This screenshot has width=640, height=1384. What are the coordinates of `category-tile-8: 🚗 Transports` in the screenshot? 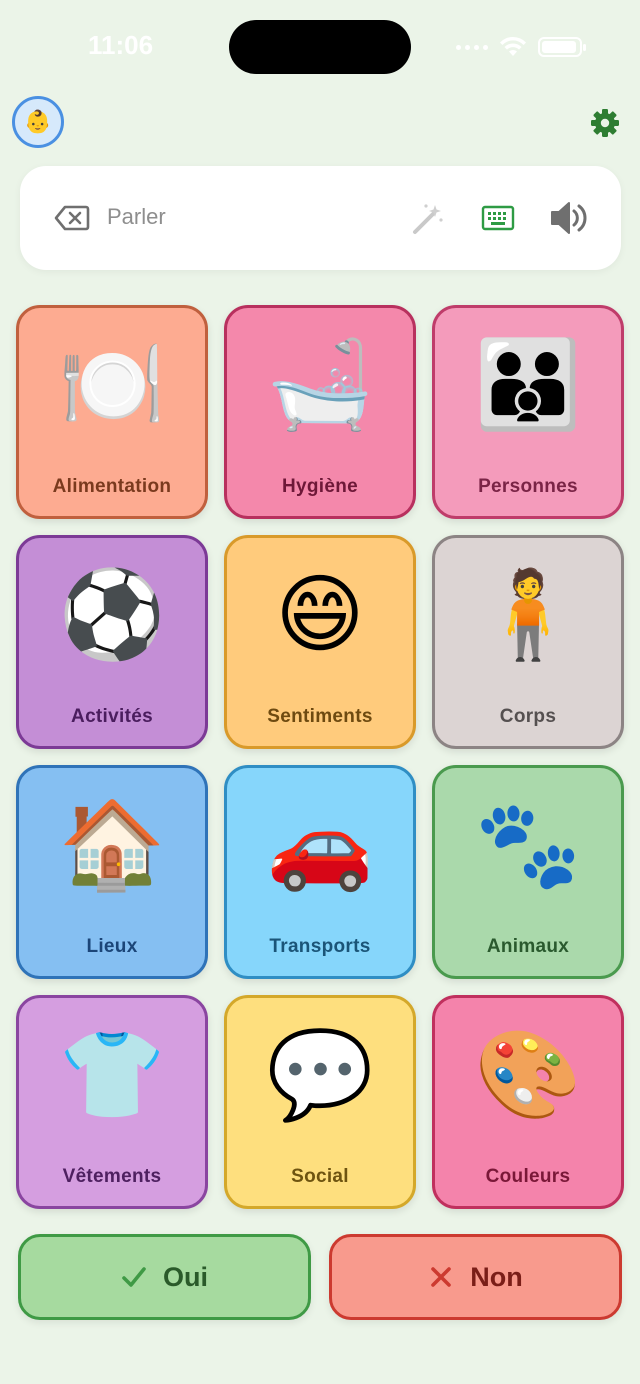 It's located at (320, 872).